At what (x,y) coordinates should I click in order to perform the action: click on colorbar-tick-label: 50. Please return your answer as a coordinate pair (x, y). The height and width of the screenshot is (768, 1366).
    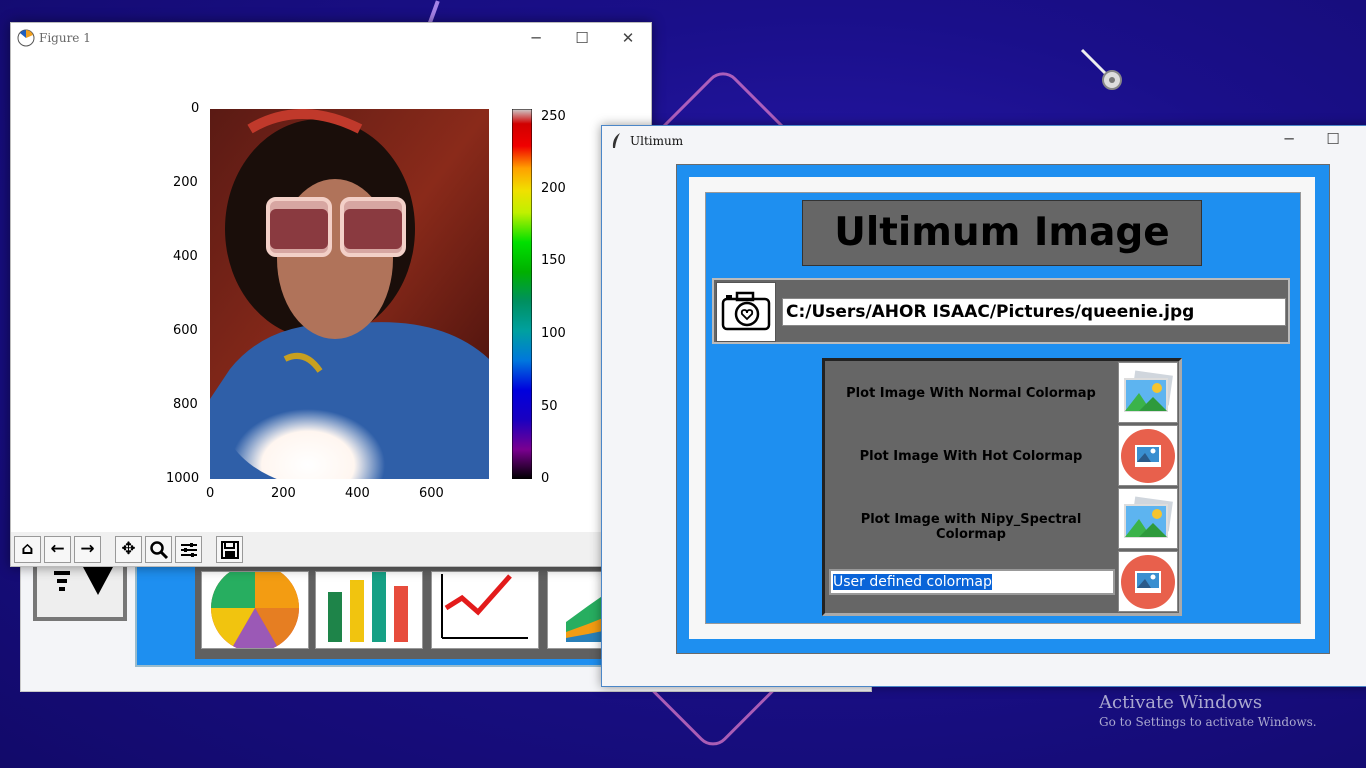
    Looking at the image, I should click on (549, 406).